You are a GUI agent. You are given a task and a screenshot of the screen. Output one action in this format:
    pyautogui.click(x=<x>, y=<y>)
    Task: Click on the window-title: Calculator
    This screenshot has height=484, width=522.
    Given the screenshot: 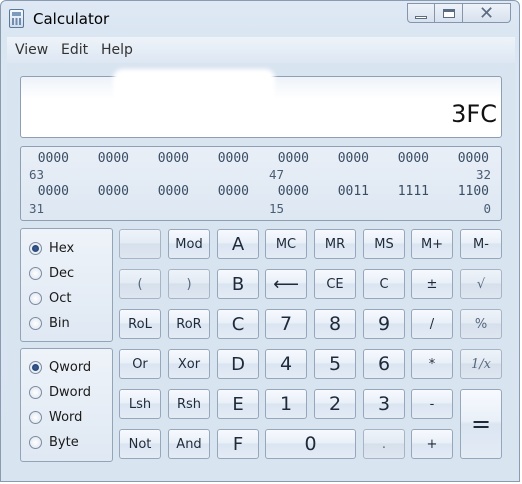 What is the action you would take?
    pyautogui.click(x=71, y=19)
    